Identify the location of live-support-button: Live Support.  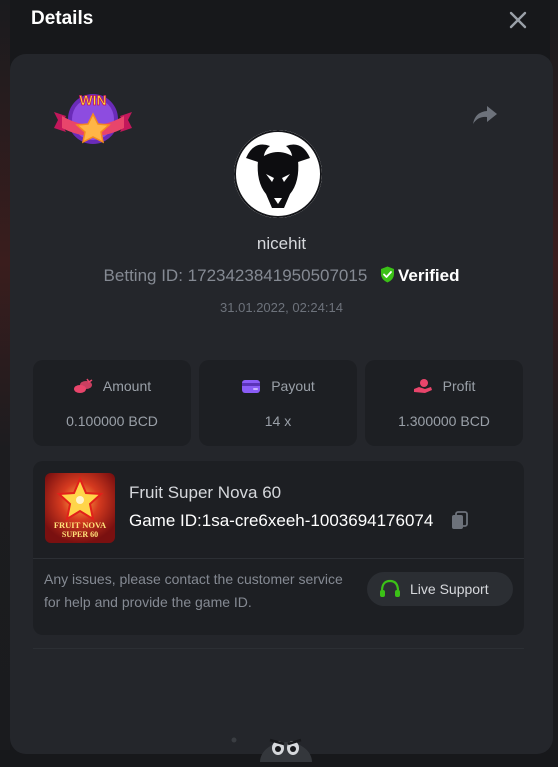
(440, 589).